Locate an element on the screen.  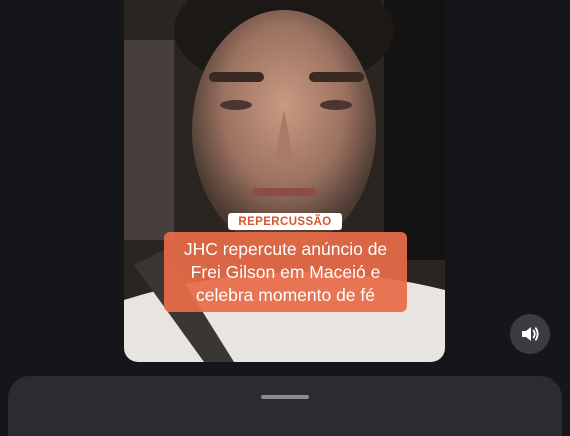
category-tag: REPERCUSSÃO is located at coordinates (285, 221).